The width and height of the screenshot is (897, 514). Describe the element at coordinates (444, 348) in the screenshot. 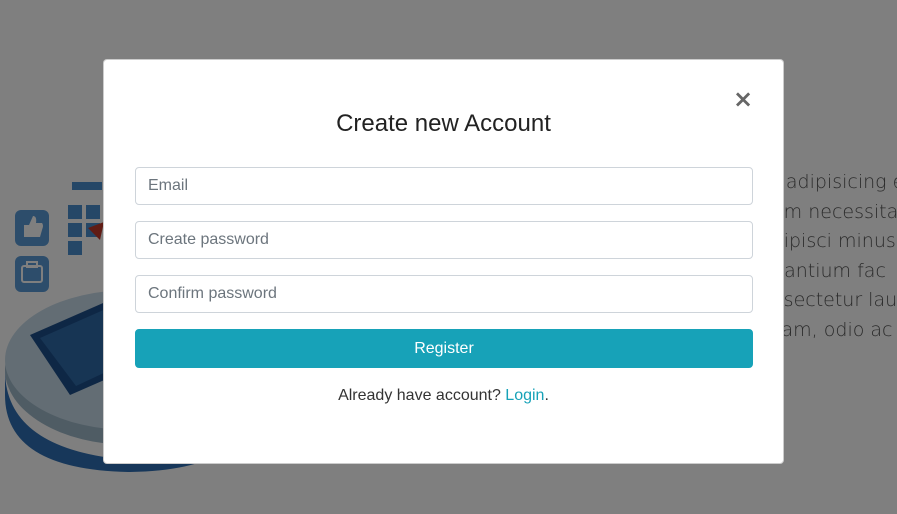

I see `register-button: Register` at that location.